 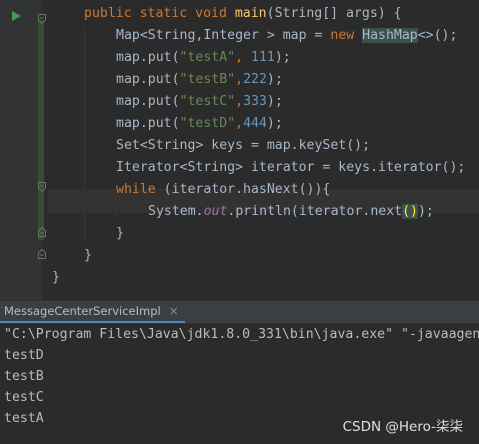 I want to click on code-line: Set<String> keys = map.keySet();, so click(x=243, y=146).